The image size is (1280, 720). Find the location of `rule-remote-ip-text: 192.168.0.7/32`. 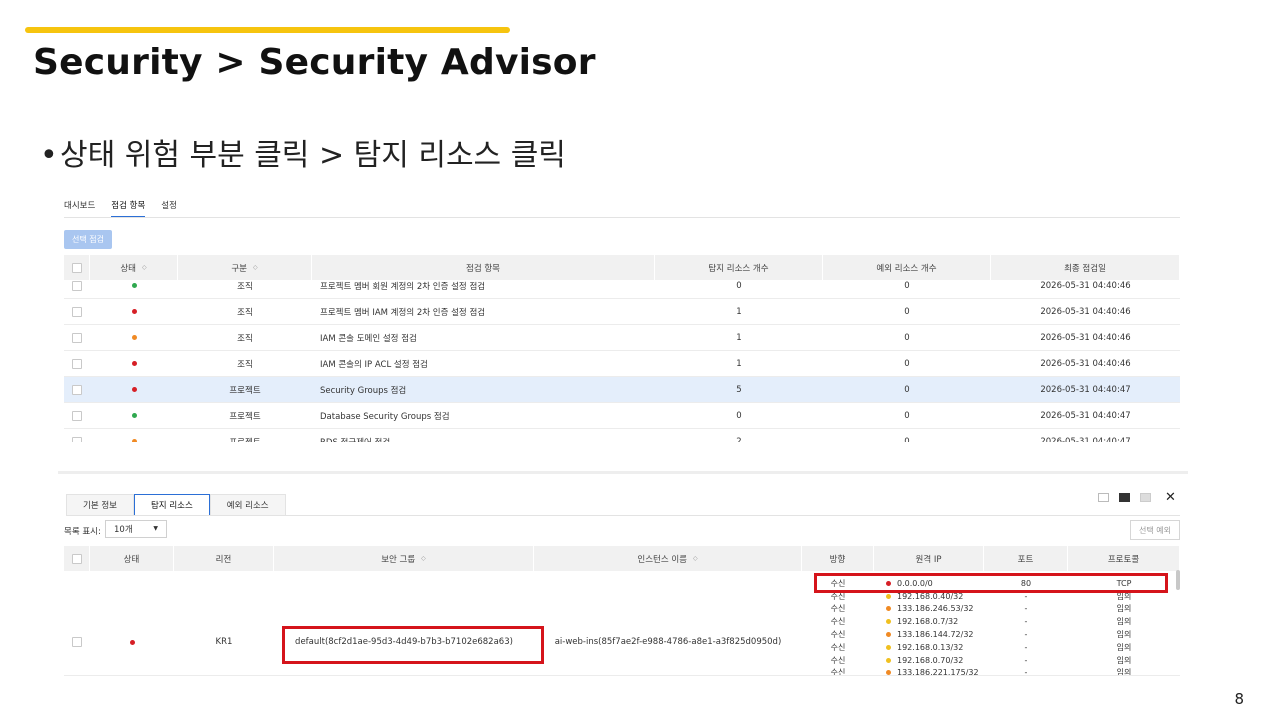

rule-remote-ip-text: 192.168.0.7/32 is located at coordinates (928, 622).